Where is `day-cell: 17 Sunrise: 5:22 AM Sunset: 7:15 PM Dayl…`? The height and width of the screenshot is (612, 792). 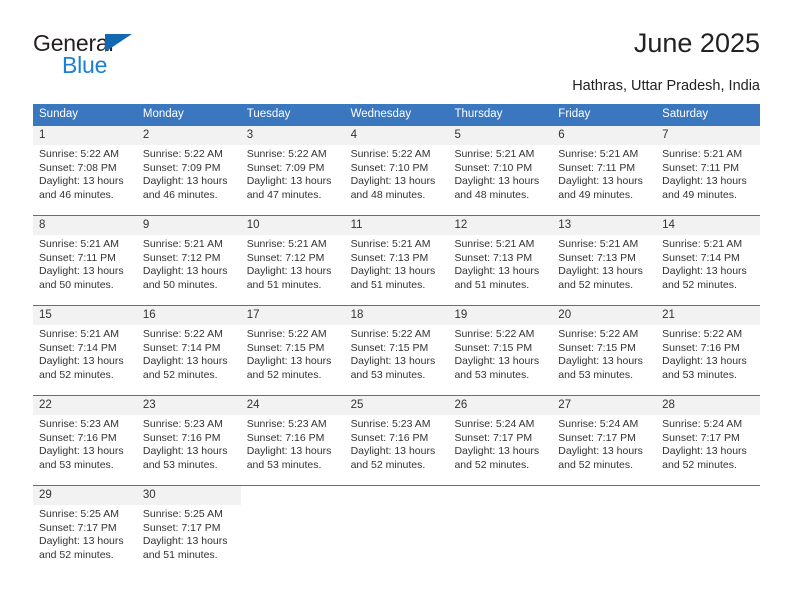 day-cell: 17 Sunrise: 5:22 AM Sunset: 7:15 PM Dayl… is located at coordinates (292, 350).